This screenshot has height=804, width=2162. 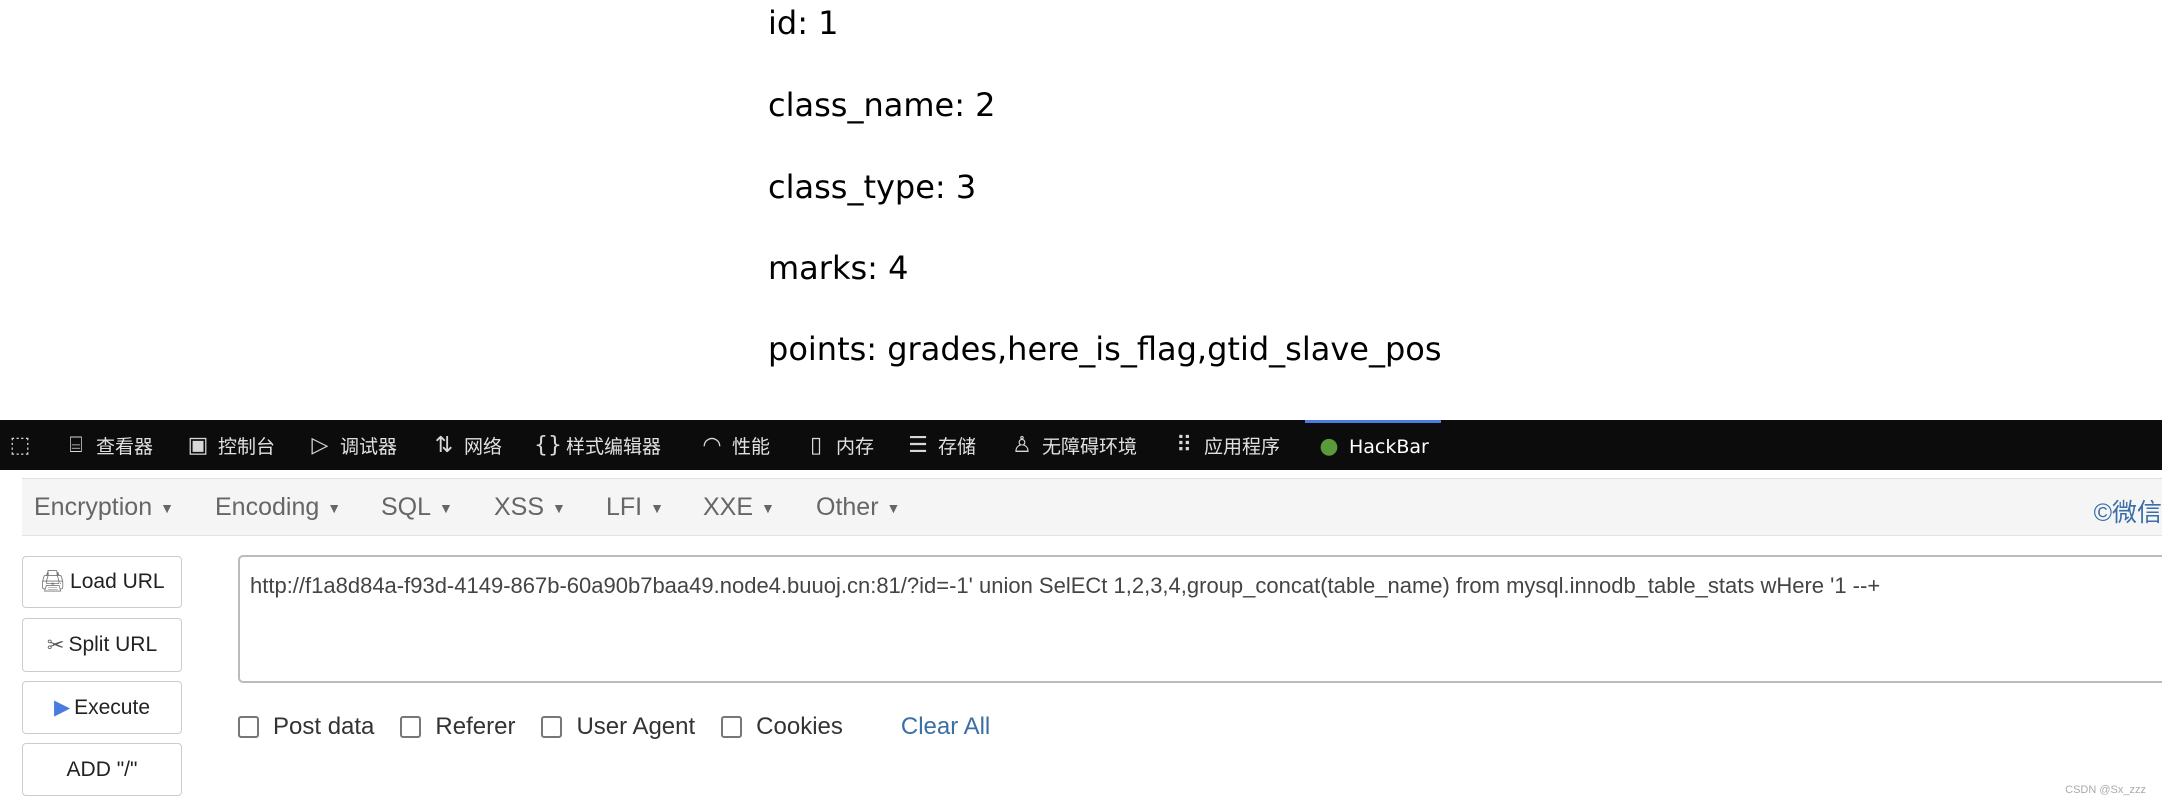 What do you see at coordinates (102, 707) in the screenshot?
I see `execute-button: ▶ Execute` at bounding box center [102, 707].